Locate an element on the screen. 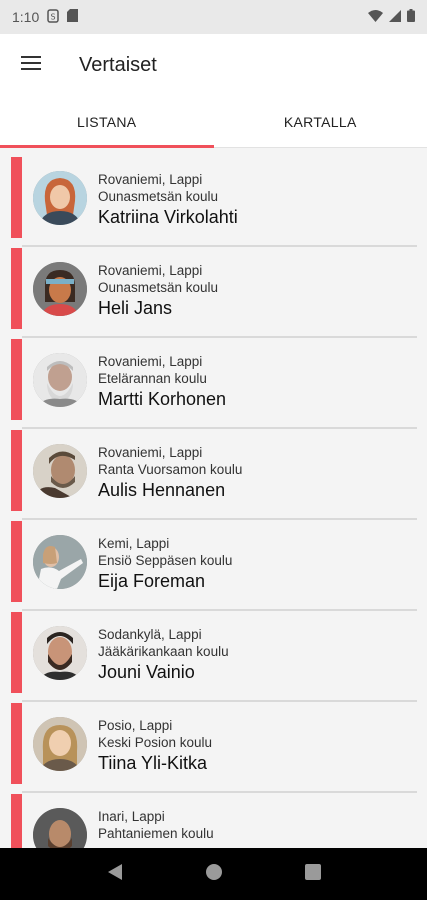 The width and height of the screenshot is (427, 900). peer-name: Eija Foreman is located at coordinates (152, 581).